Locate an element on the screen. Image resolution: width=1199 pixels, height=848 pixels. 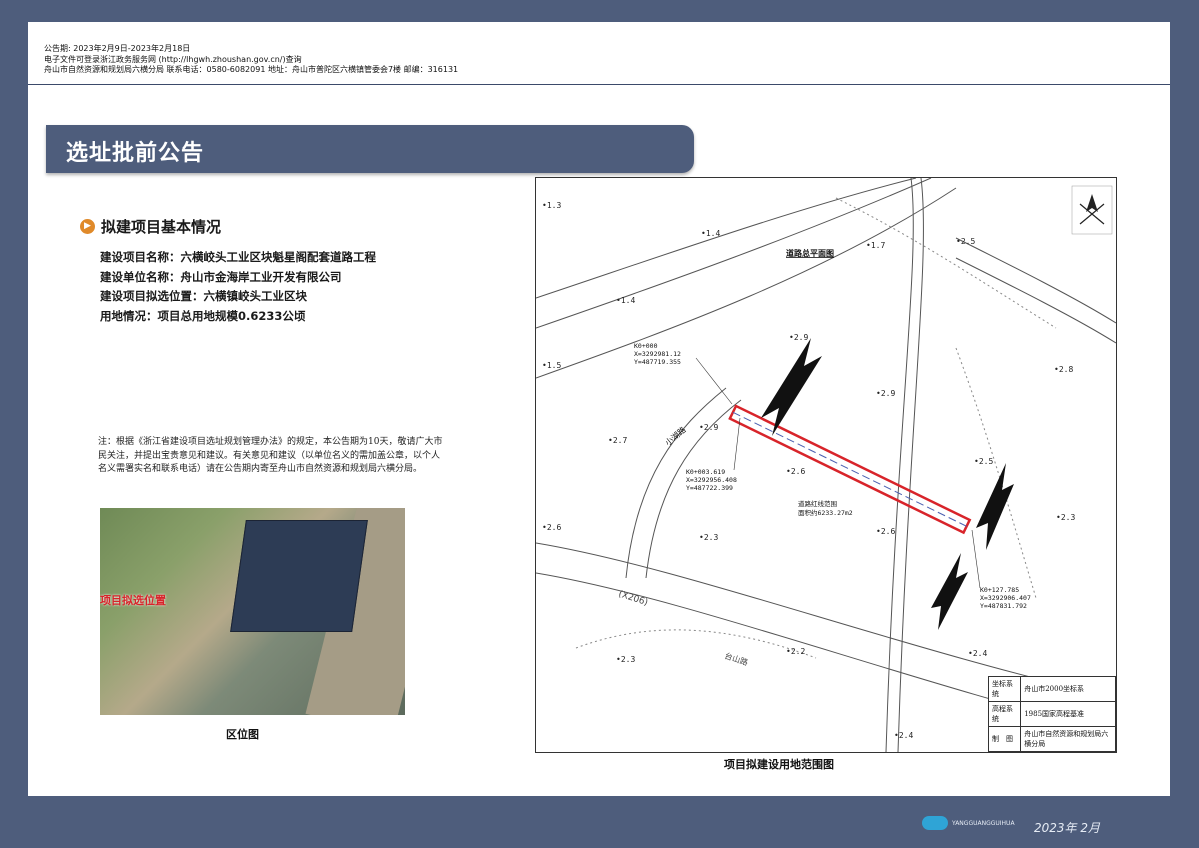
brand-logo-icon is located at coordinates (935, 823).